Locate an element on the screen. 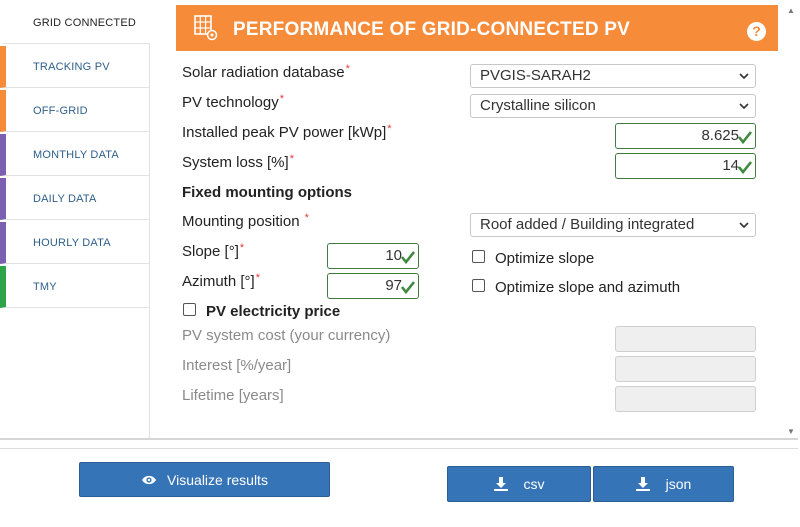  system-loss-label: System loss [%]* is located at coordinates (238, 162).